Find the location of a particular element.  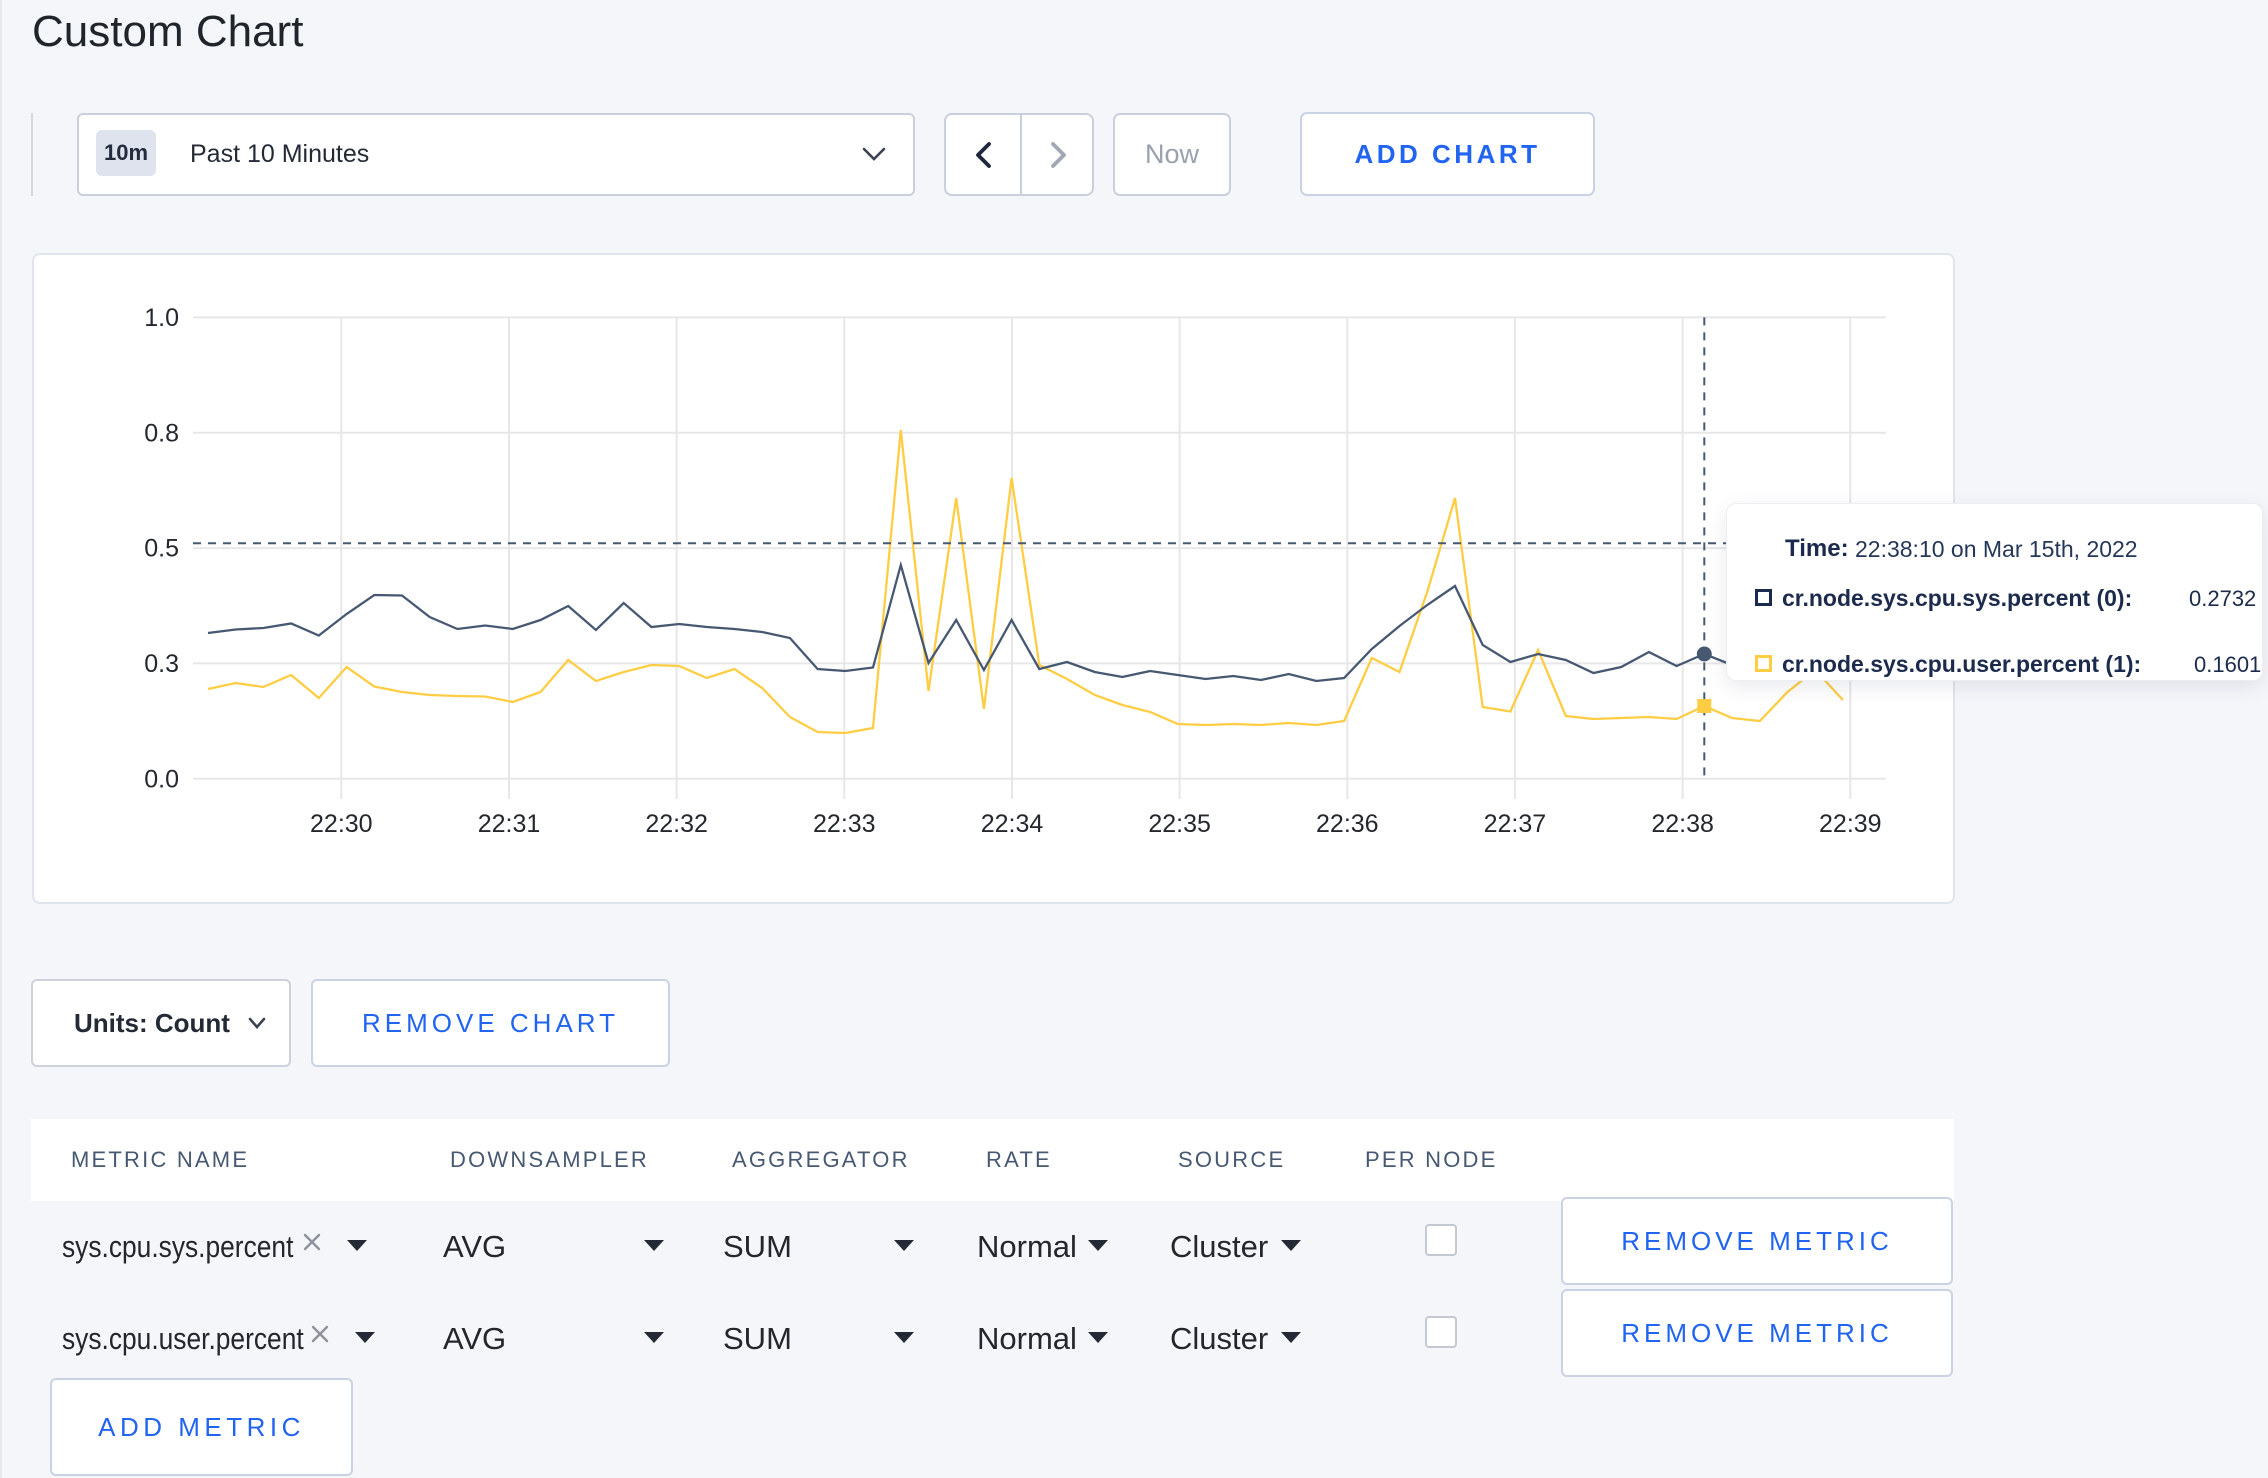

svg-text: 0.5 is located at coordinates (161, 549).